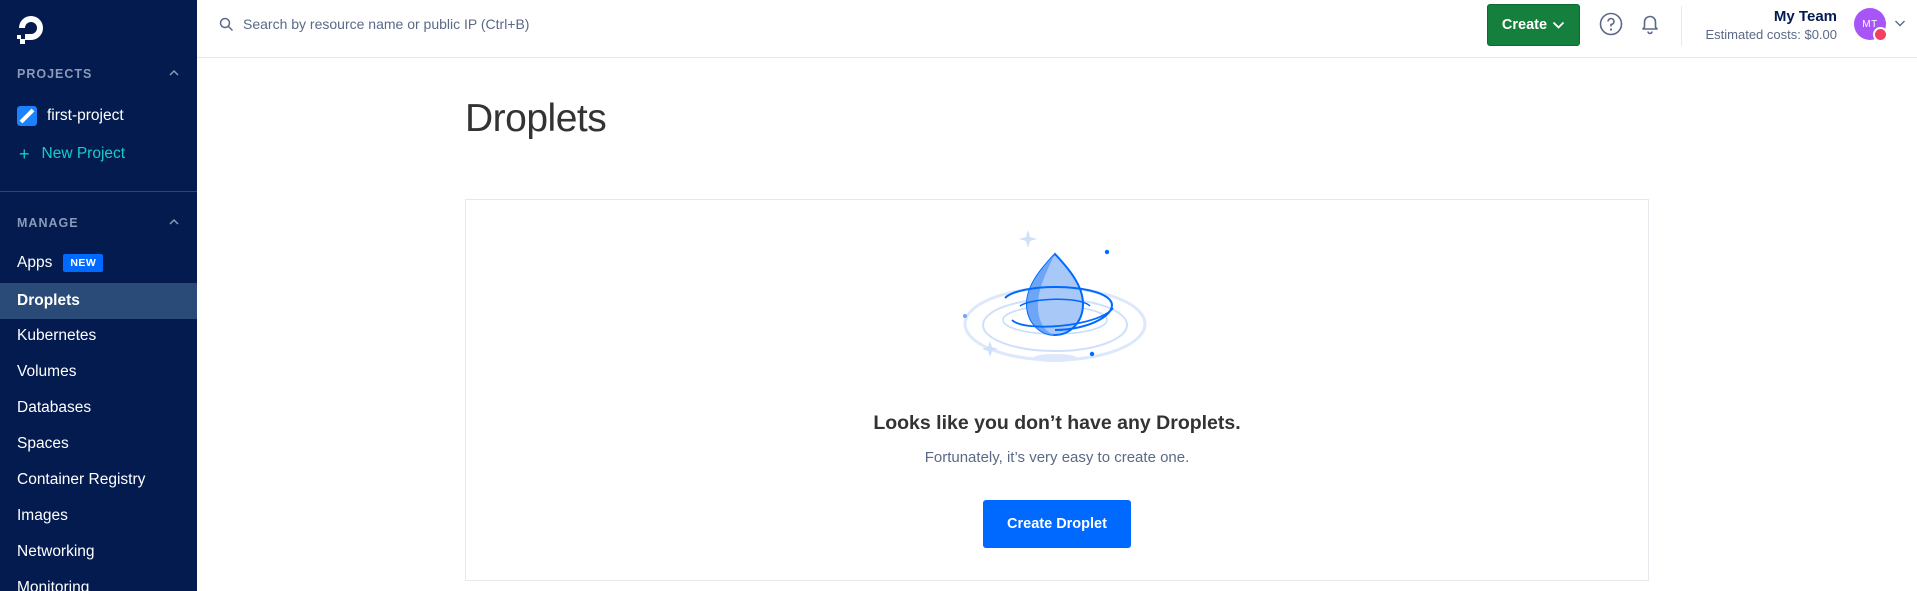 This screenshot has width=1917, height=591. Describe the element at coordinates (98, 480) in the screenshot. I see `sidebar-item-container-registry: Container Registry` at that location.